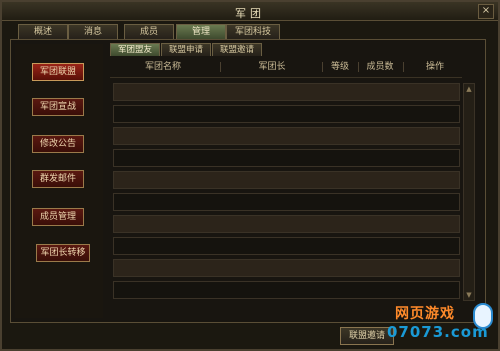 The image size is (500, 351). Describe the element at coordinates (135, 49) in the screenshot. I see `subtab-allies: 军团盟友` at that location.